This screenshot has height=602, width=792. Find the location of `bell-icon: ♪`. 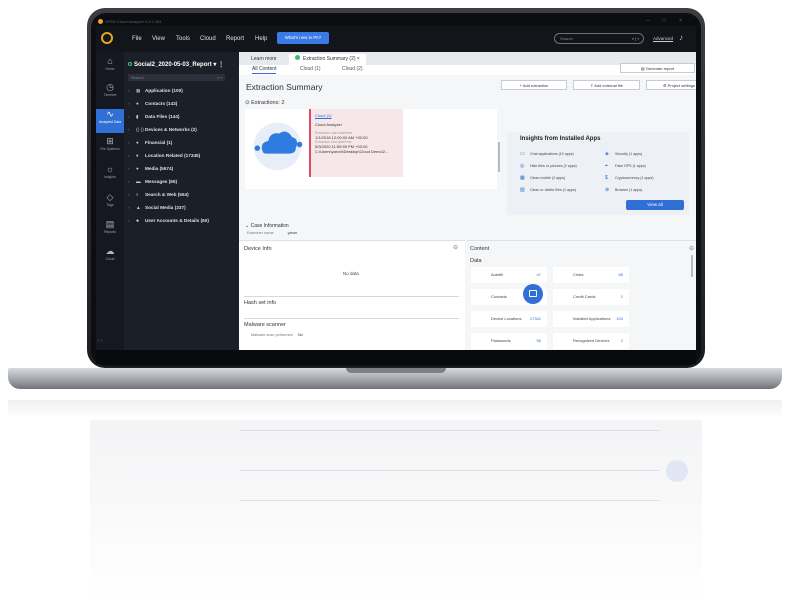

bell-icon: ♪ is located at coordinates (683, 38).